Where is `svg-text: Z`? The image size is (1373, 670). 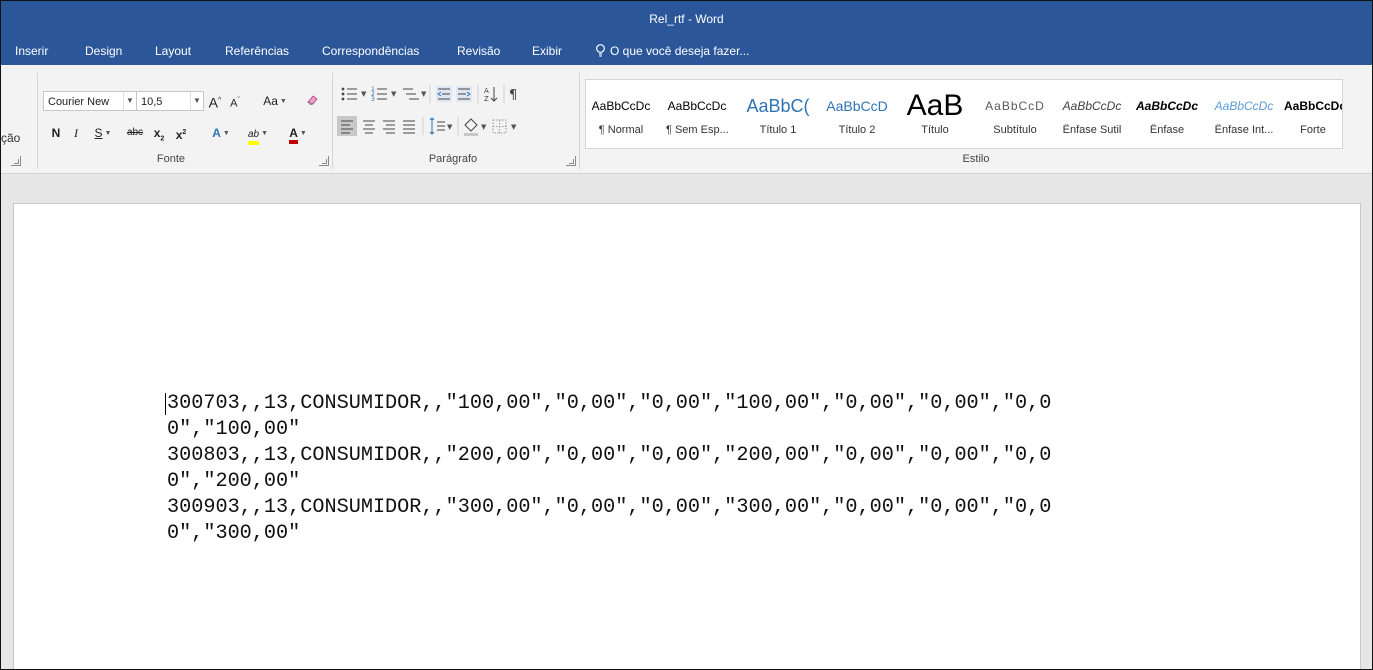 svg-text: Z is located at coordinates (486, 99).